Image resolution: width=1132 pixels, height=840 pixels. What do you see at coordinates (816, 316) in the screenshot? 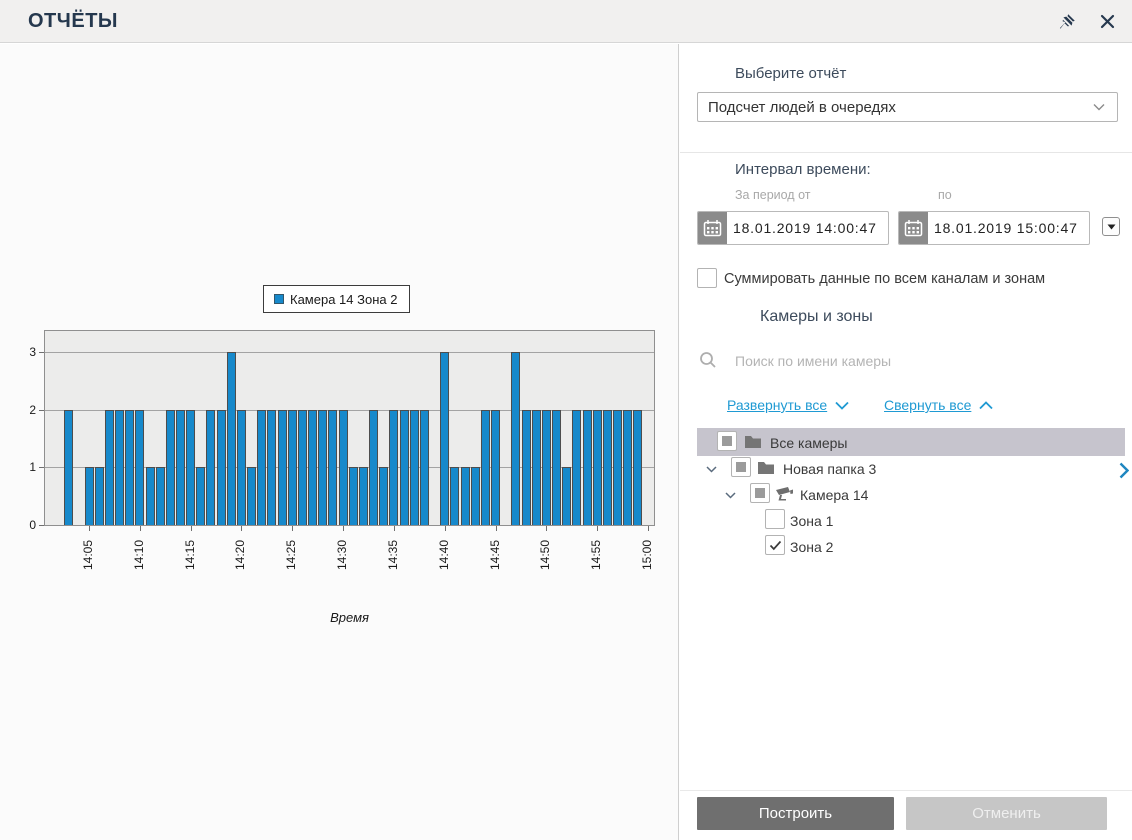
I see `cameras-heading: Камеры и зоны` at bounding box center [816, 316].